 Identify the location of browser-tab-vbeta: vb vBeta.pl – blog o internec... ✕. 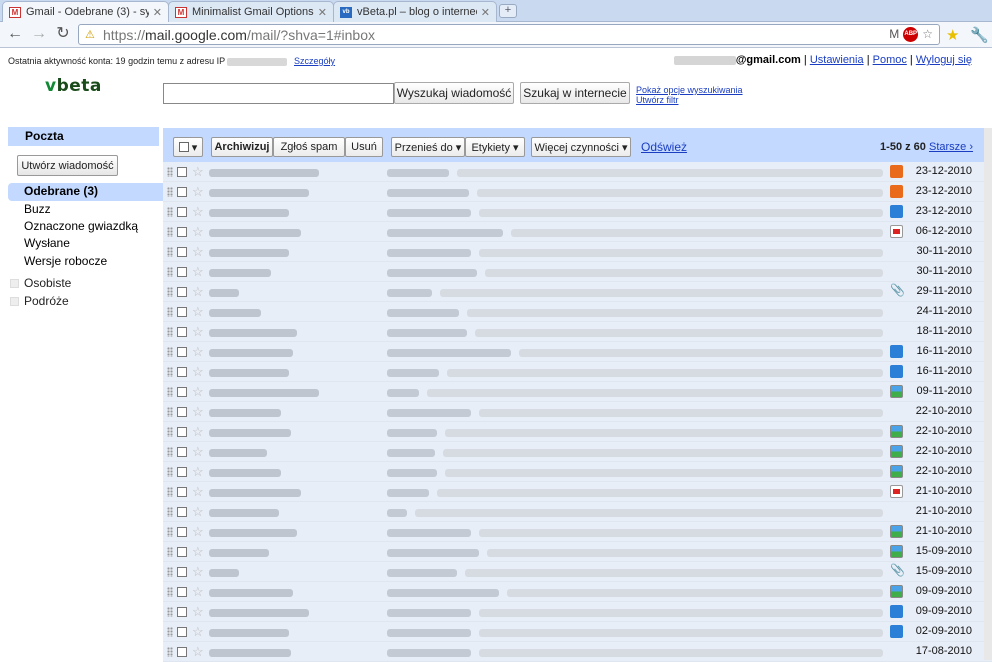
(415, 11).